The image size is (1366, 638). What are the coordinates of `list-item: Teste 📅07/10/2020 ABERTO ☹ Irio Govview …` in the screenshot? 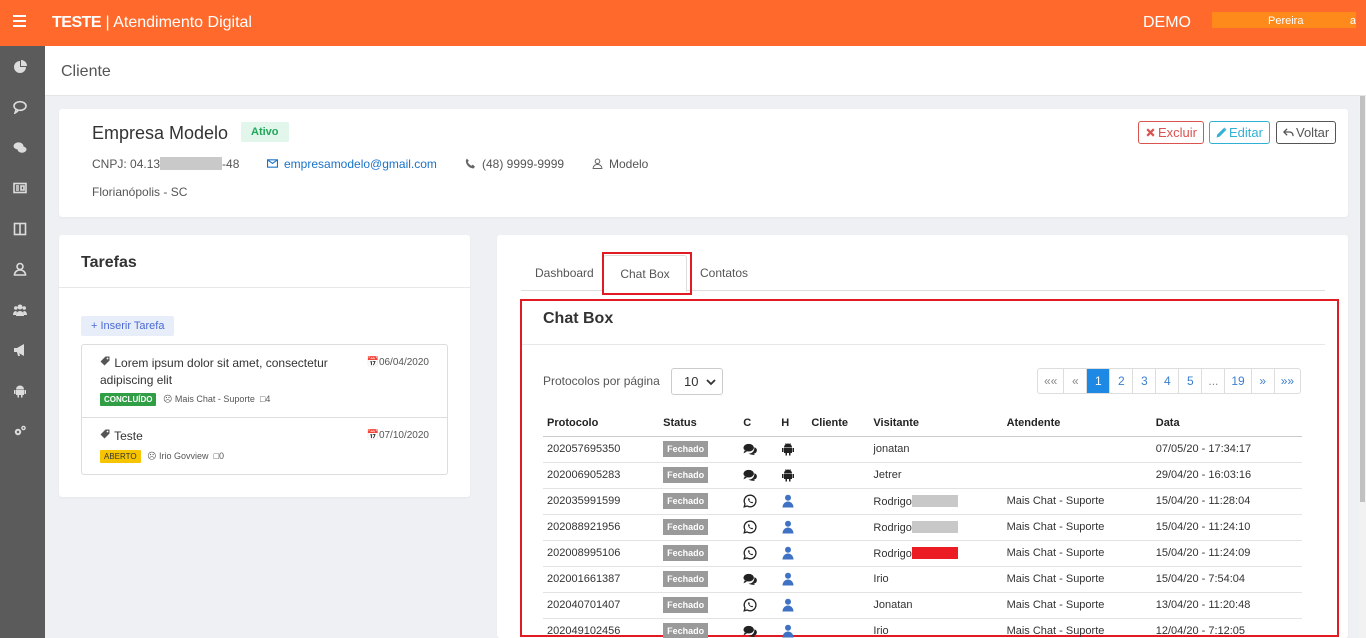 It's located at (264, 446).